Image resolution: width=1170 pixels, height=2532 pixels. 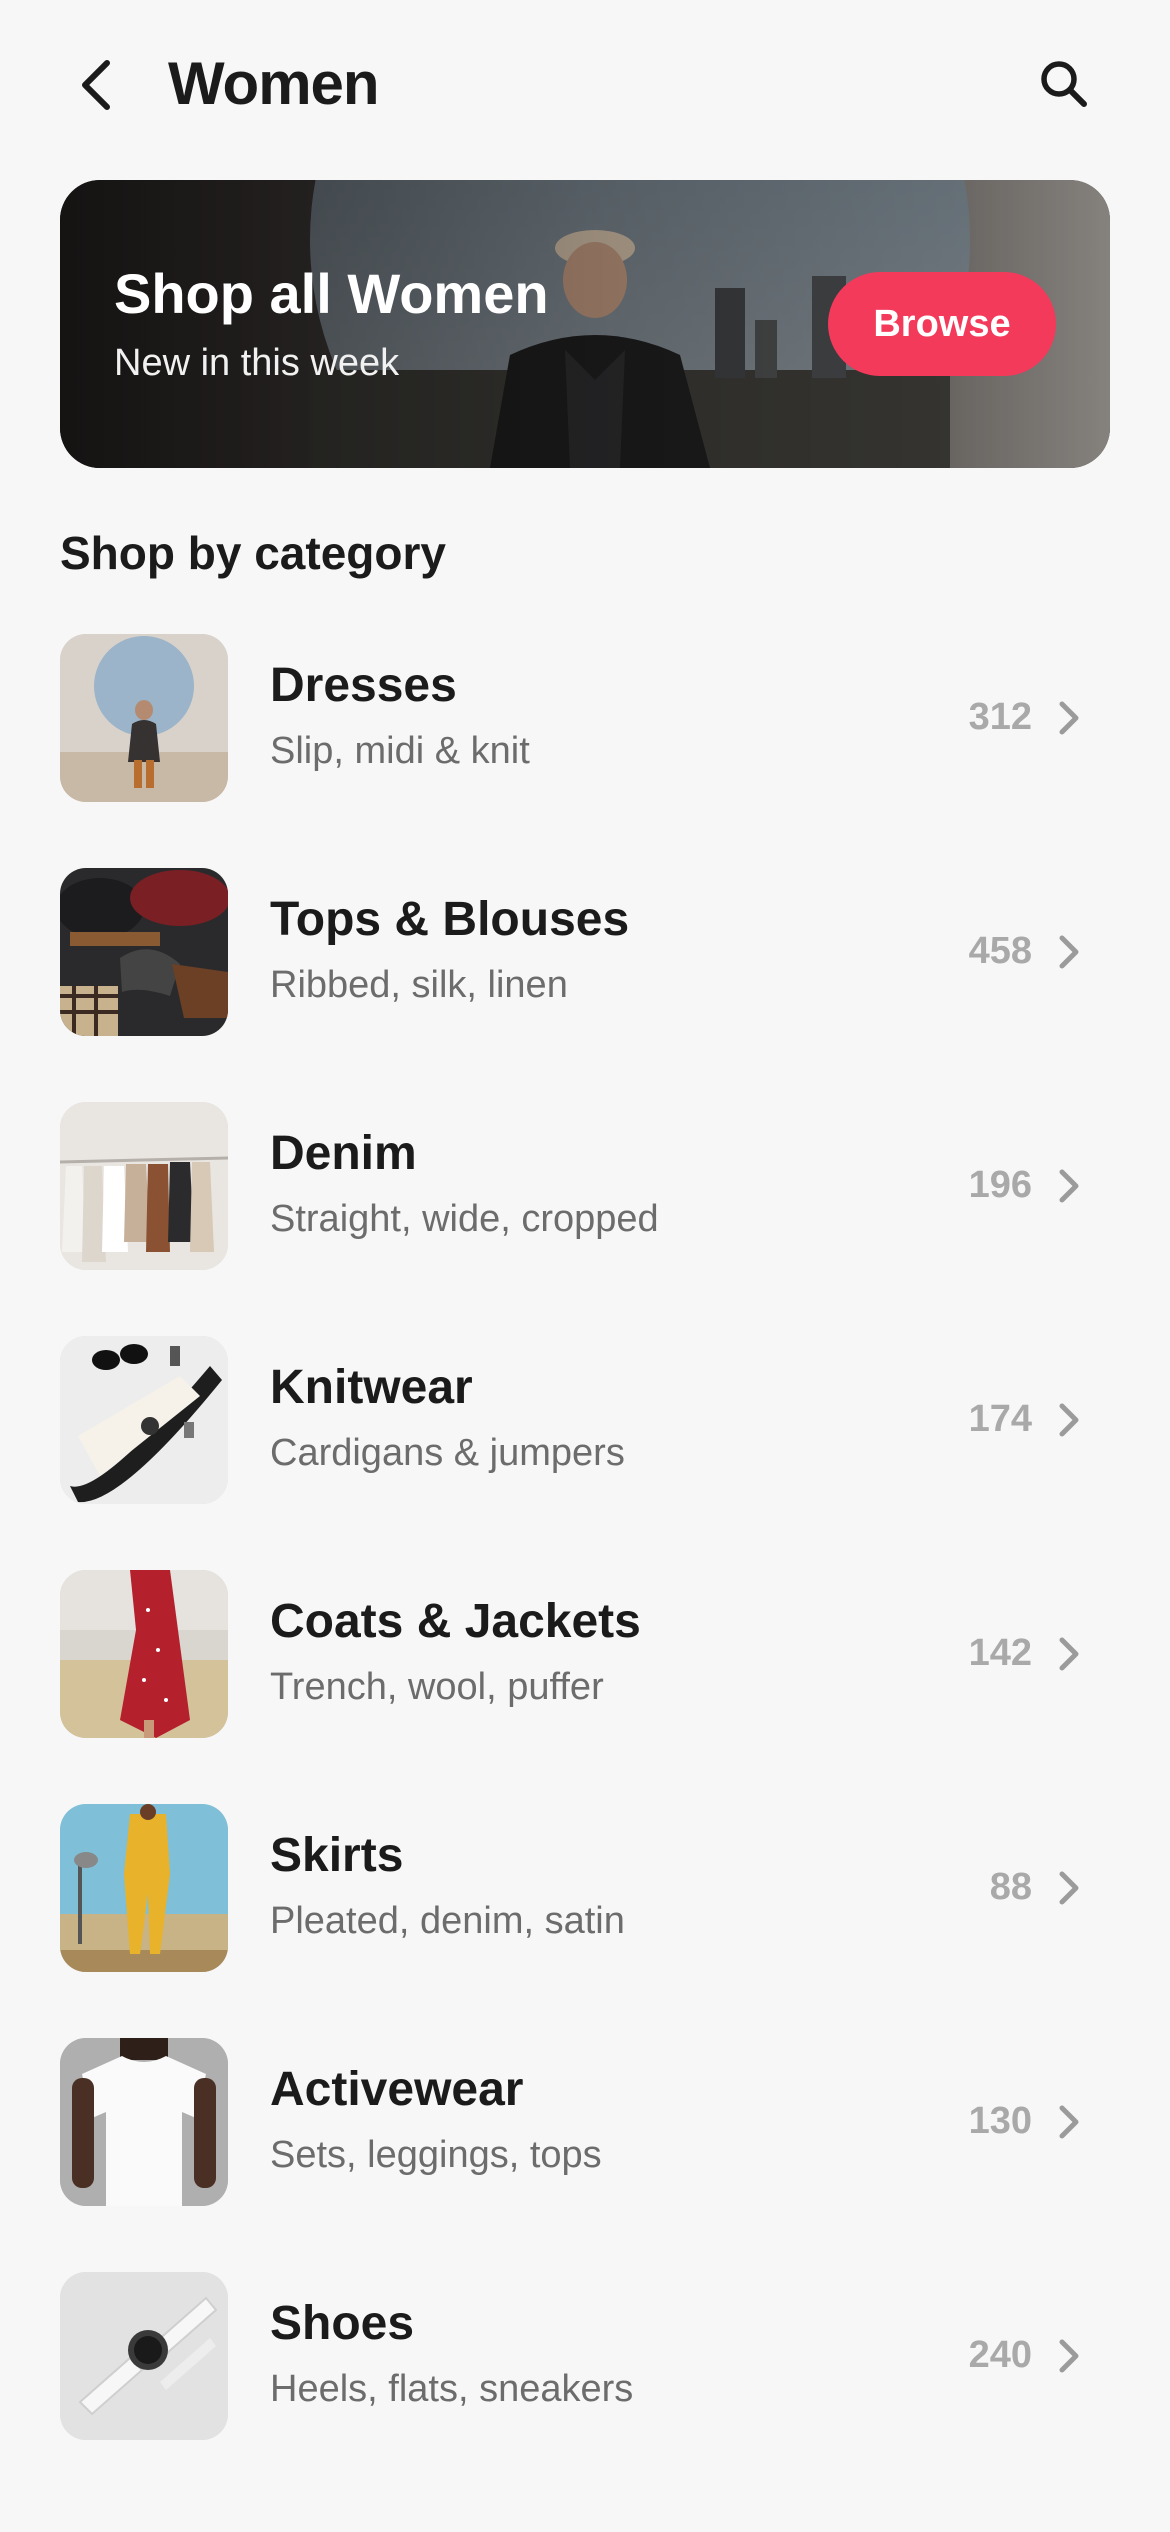 I want to click on top-bar: Women, so click(x=585, y=85).